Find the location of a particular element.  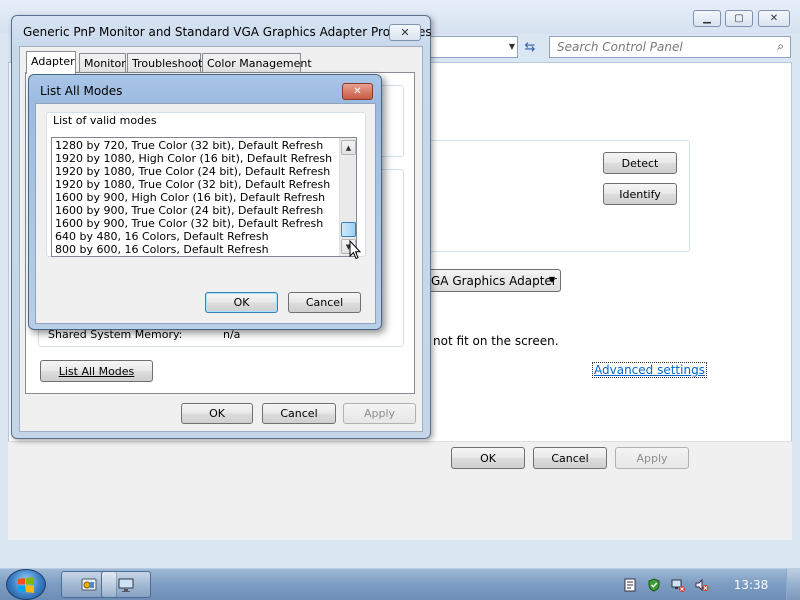

minimize-icon: ▁ is located at coordinates (707, 18).